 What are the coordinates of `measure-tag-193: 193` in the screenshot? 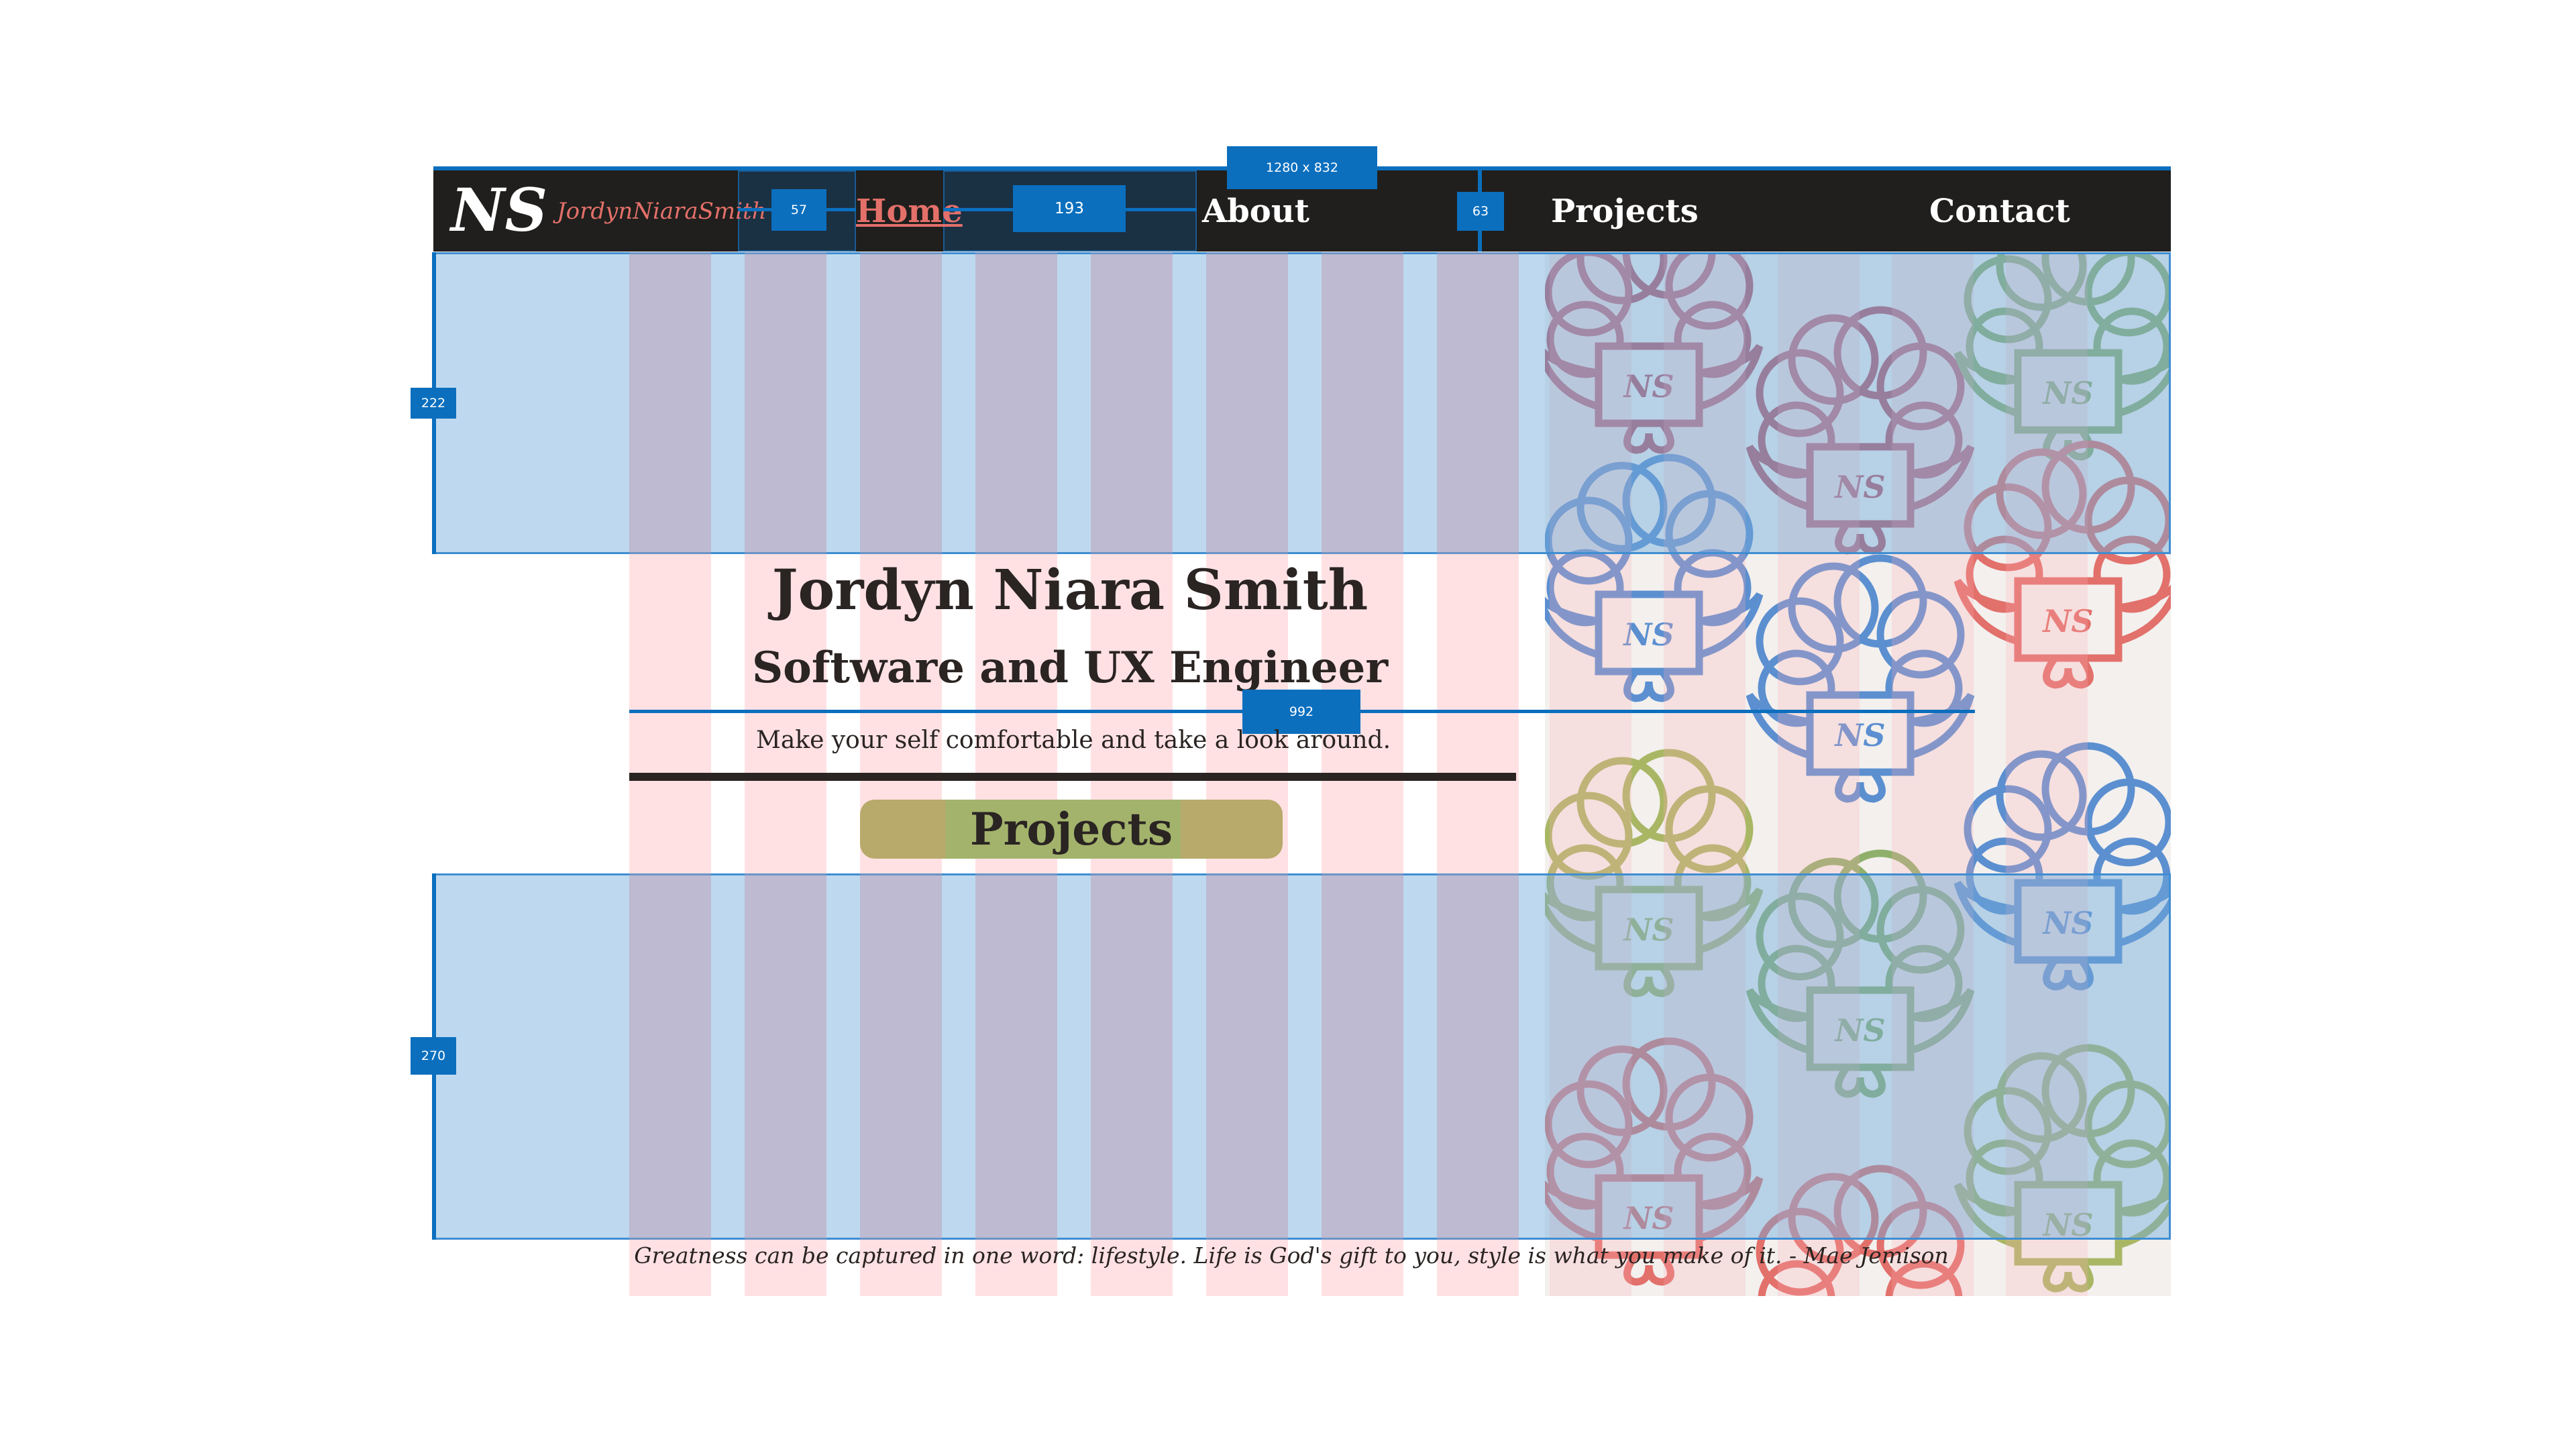 It's located at (1069, 208).